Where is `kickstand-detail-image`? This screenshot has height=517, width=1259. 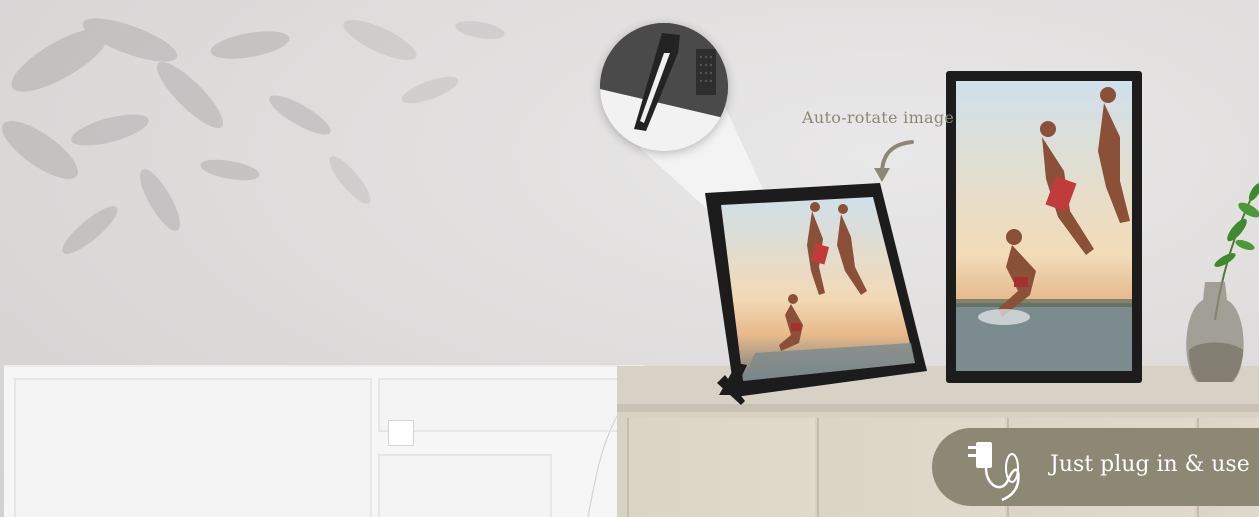 kickstand-detail-image is located at coordinates (664, 87).